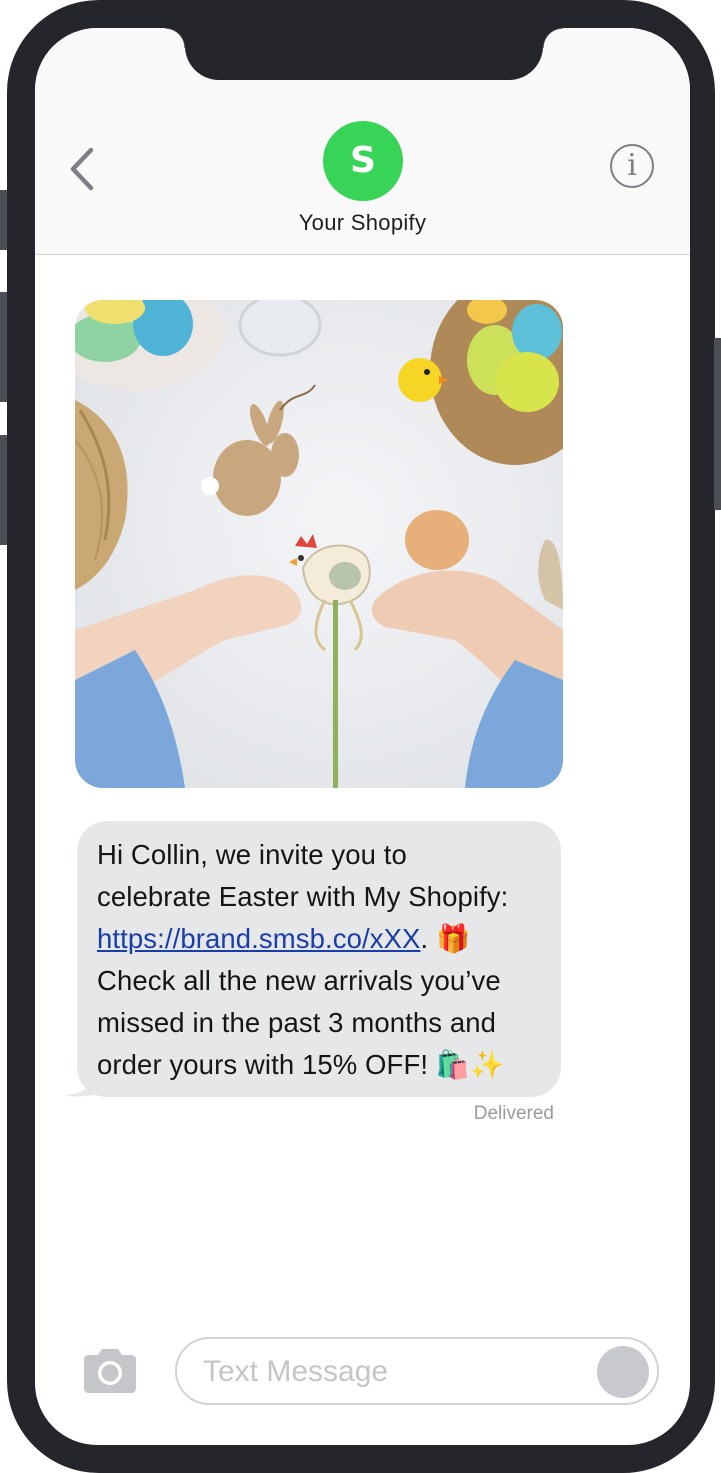  I want to click on message-line-6: order yours with 15% OFF! 🛍️✨, so click(321, 1065).